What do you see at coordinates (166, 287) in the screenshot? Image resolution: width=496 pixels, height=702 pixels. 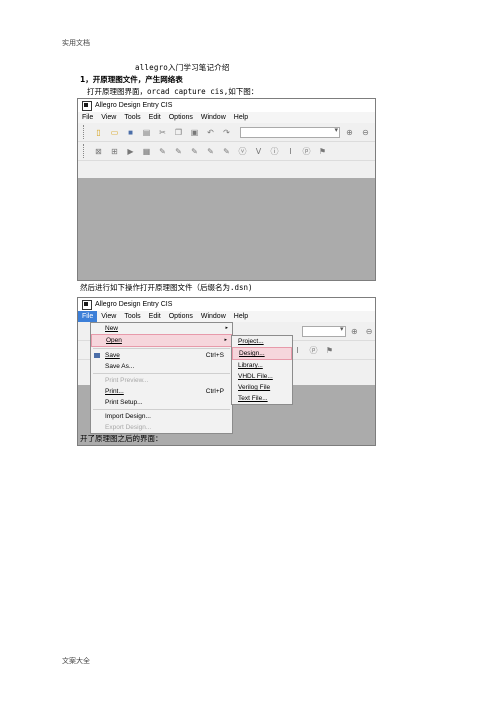 I see `paragraph-2: 然后进行如下操作打开原理图文件（后缀名为.dsn)` at bounding box center [166, 287].